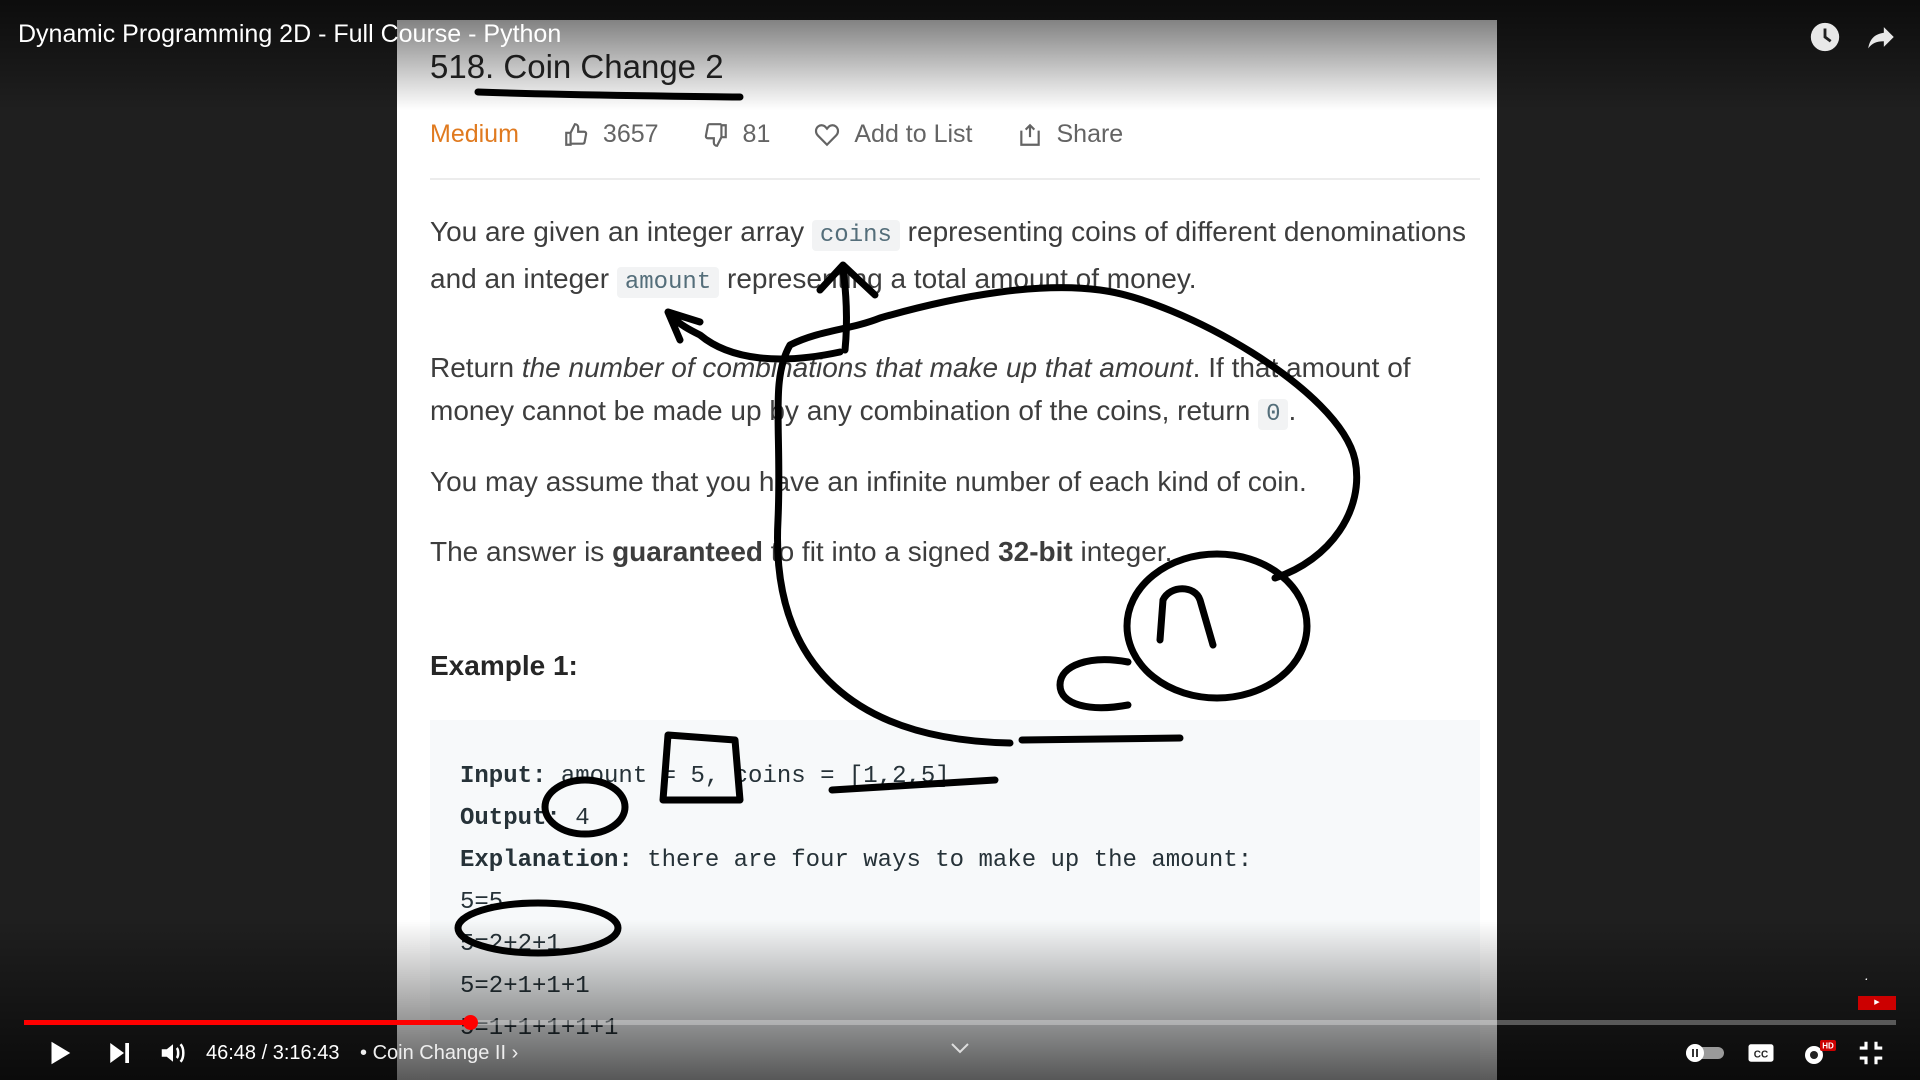  I want to click on coins-underline, so click(913, 785).